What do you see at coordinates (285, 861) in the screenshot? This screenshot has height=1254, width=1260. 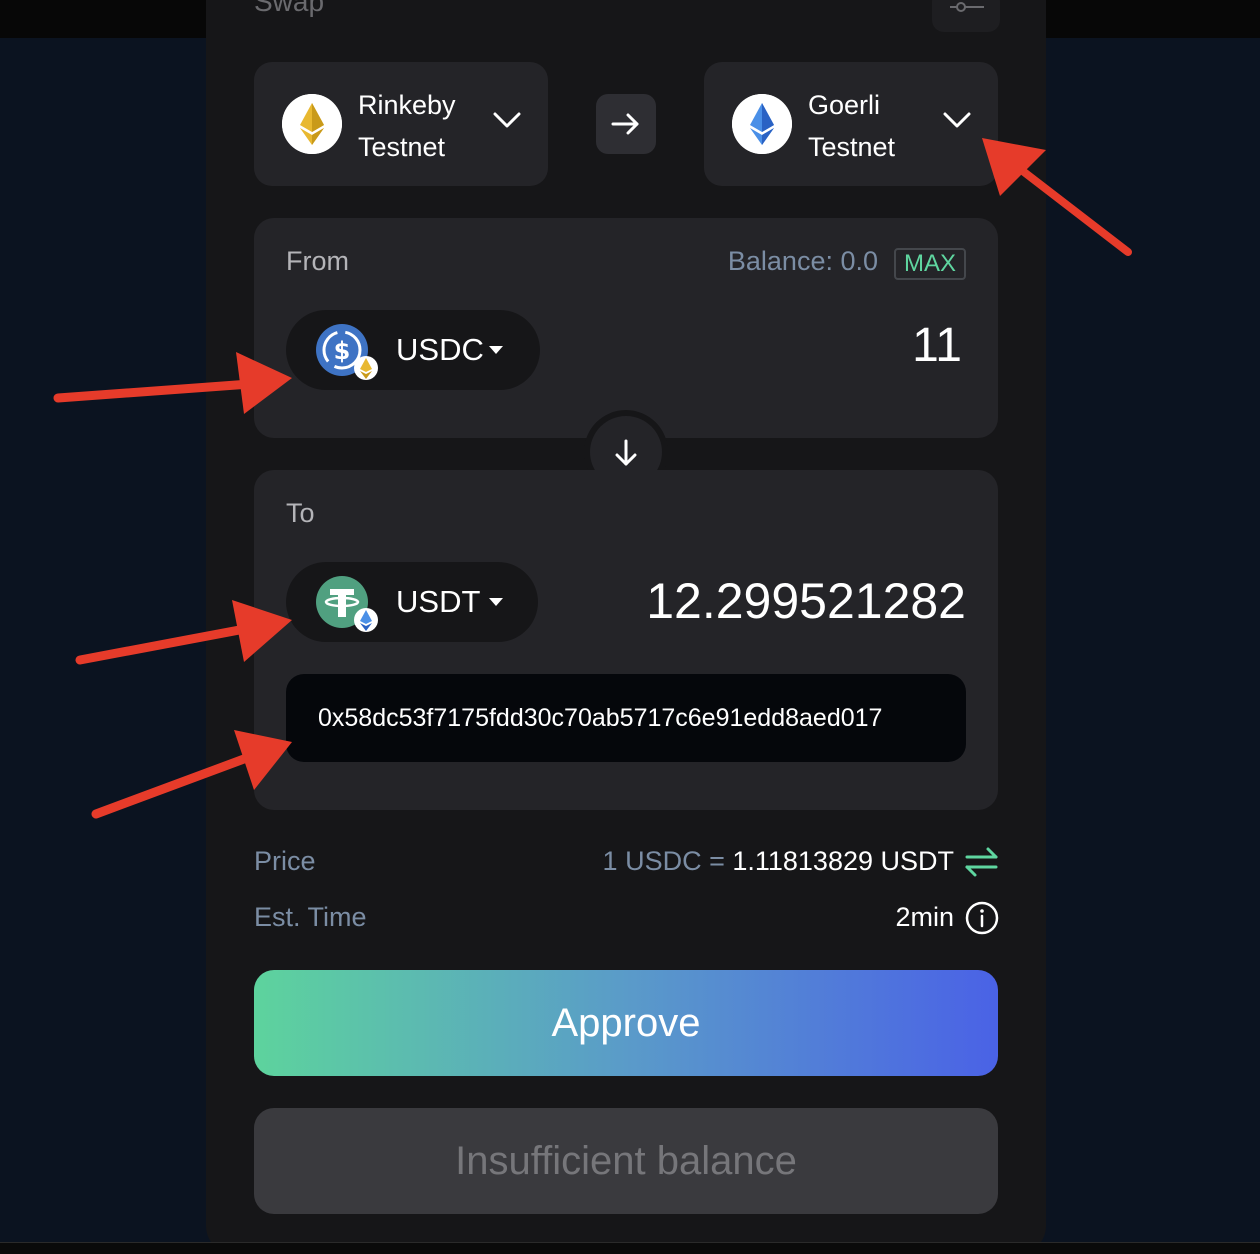 I see `price-label: Price` at bounding box center [285, 861].